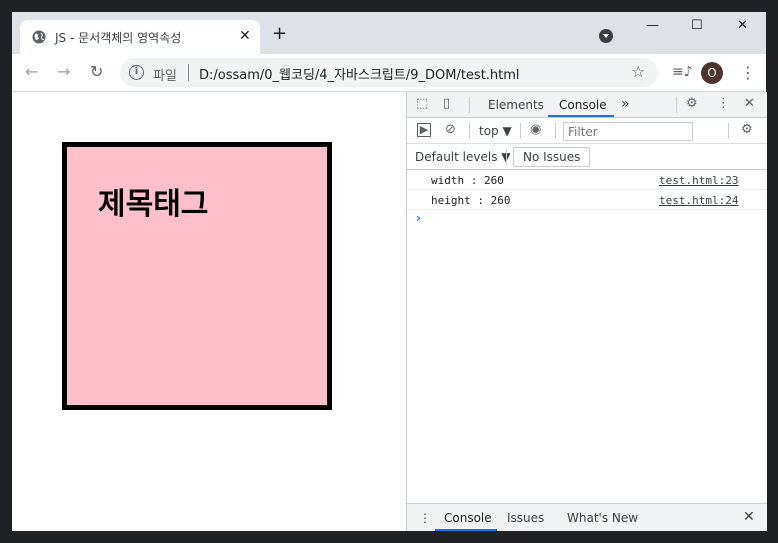  Describe the element at coordinates (279, 34) in the screenshot. I see `new-tab-button: +` at that location.